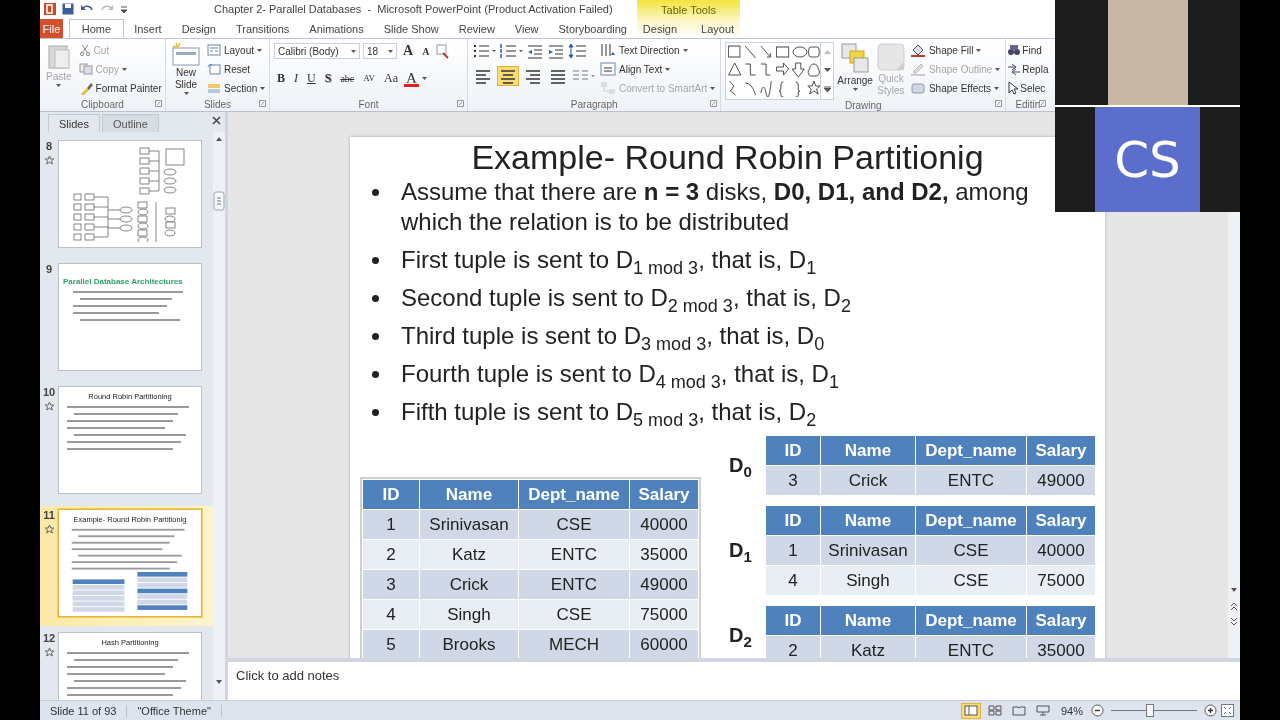 The height and width of the screenshot is (720, 1280). What do you see at coordinates (49, 515) in the screenshot?
I see `slide-number: 11` at bounding box center [49, 515].